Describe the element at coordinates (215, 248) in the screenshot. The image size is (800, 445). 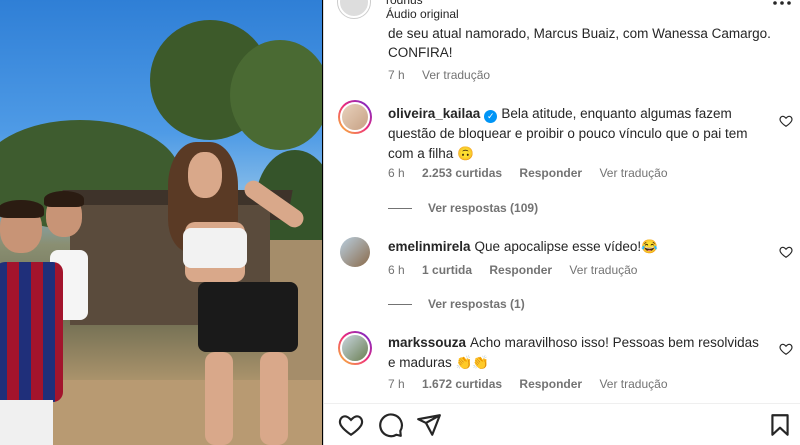
I see `woman-top` at that location.